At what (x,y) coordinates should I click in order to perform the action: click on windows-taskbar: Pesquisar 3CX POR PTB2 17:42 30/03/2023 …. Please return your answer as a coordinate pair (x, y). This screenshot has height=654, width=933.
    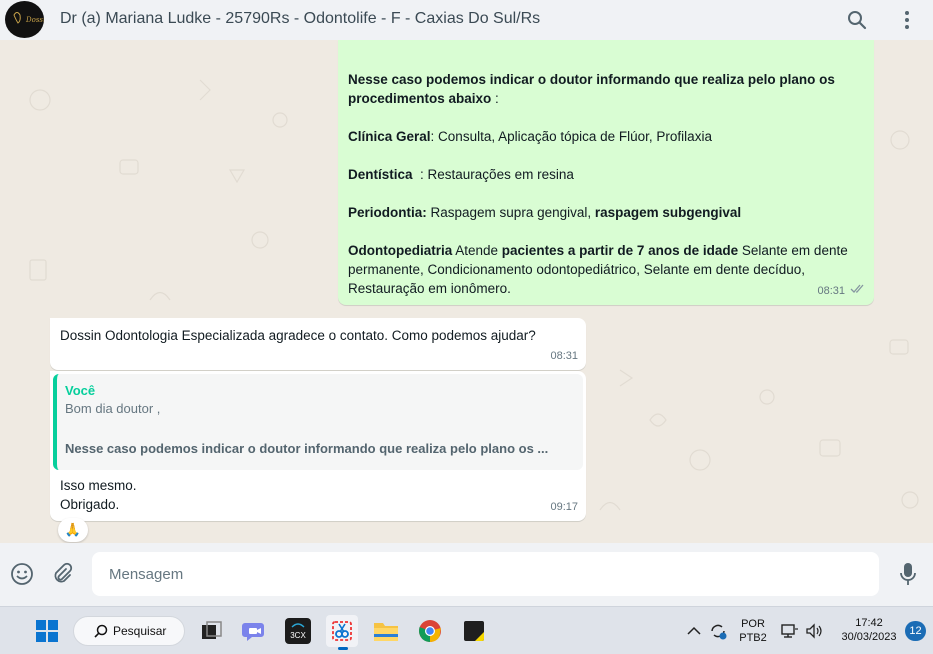
    Looking at the image, I should click on (466, 630).